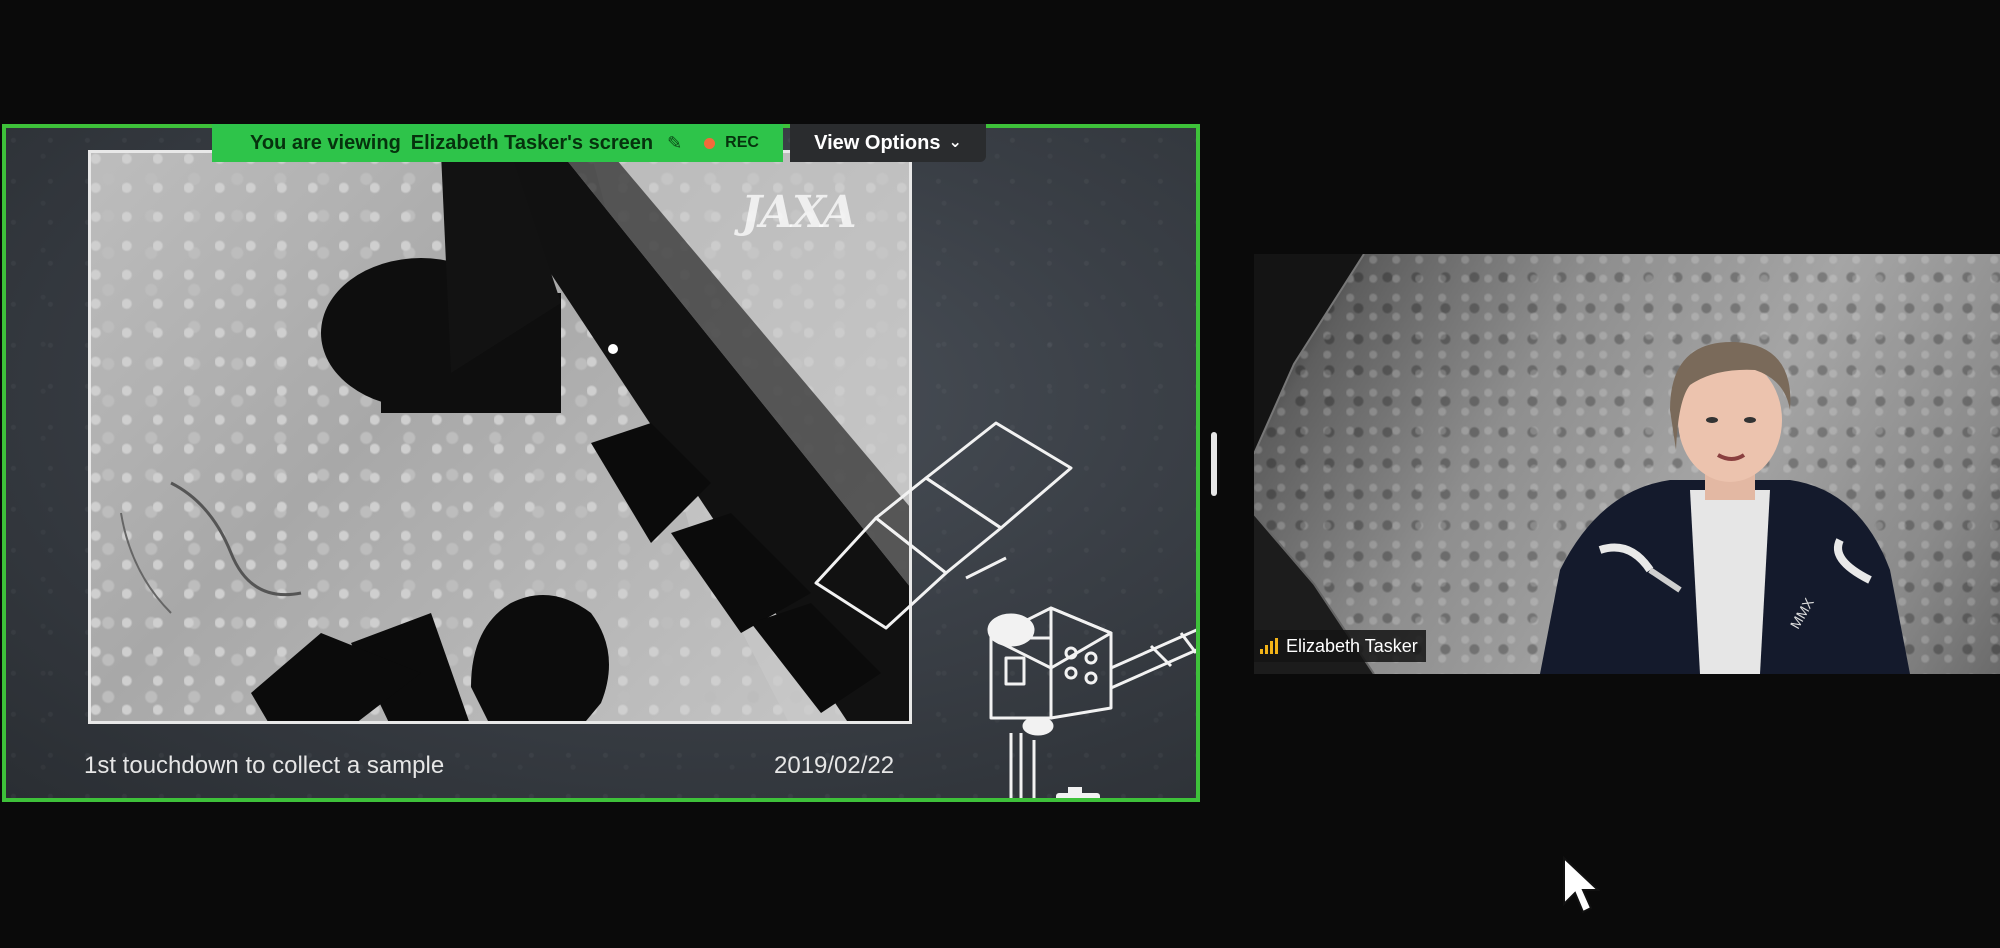 The height and width of the screenshot is (948, 2000). I want to click on signal-bars-icon, so click(1269, 646).